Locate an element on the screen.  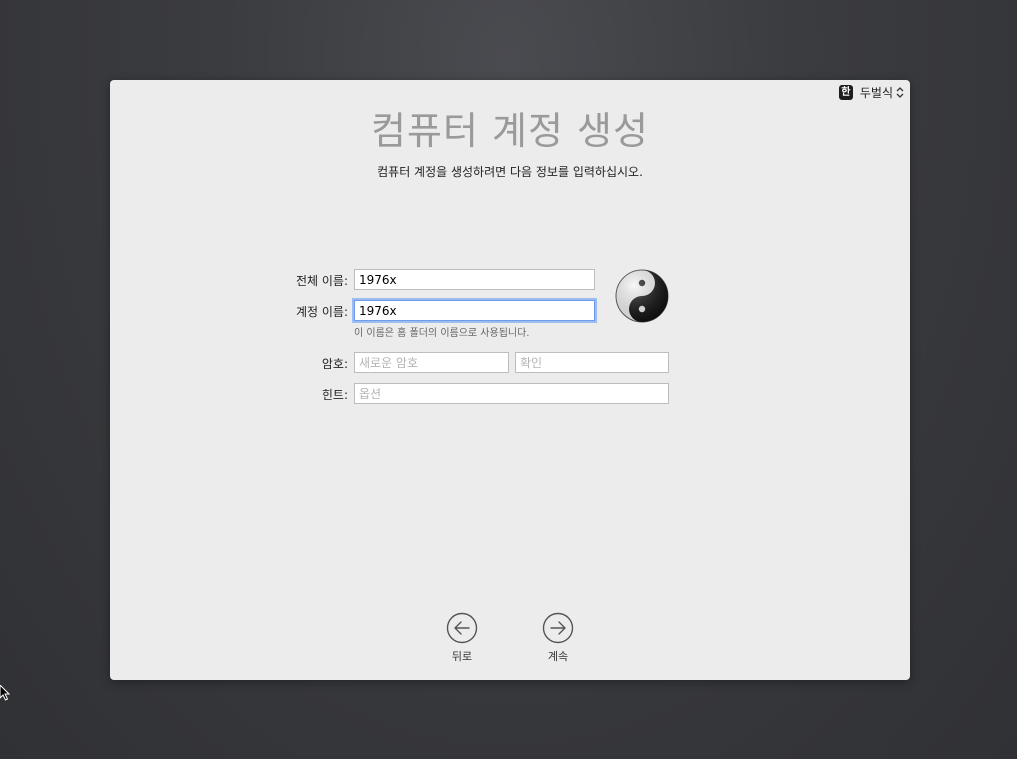
password-label: 암호: is located at coordinates (334, 364).